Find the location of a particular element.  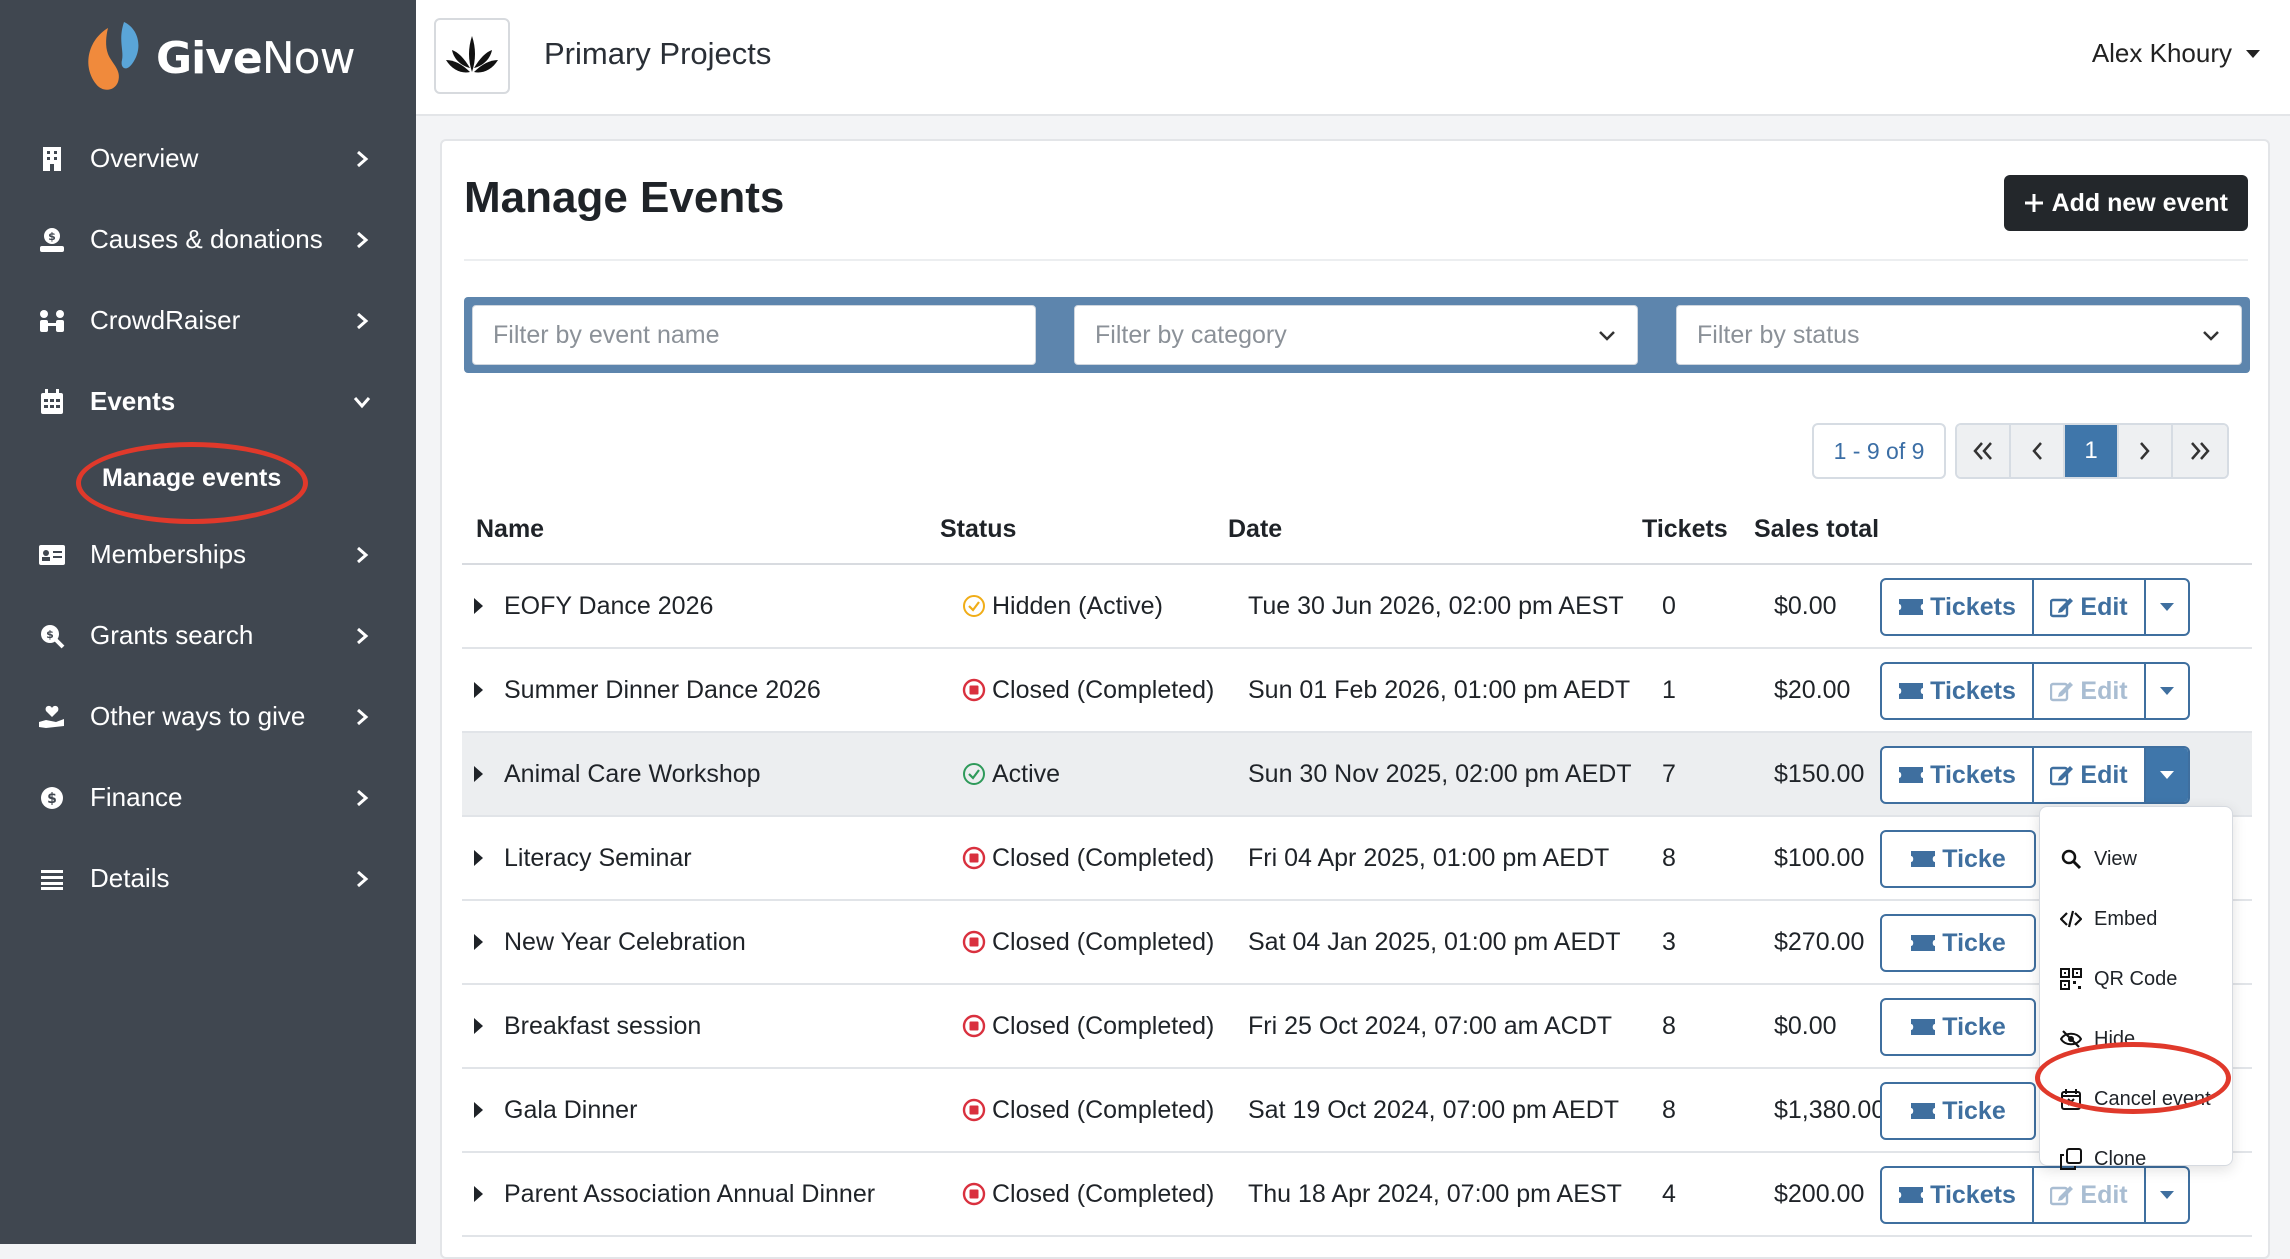

next-page-button is located at coordinates (2146, 451).